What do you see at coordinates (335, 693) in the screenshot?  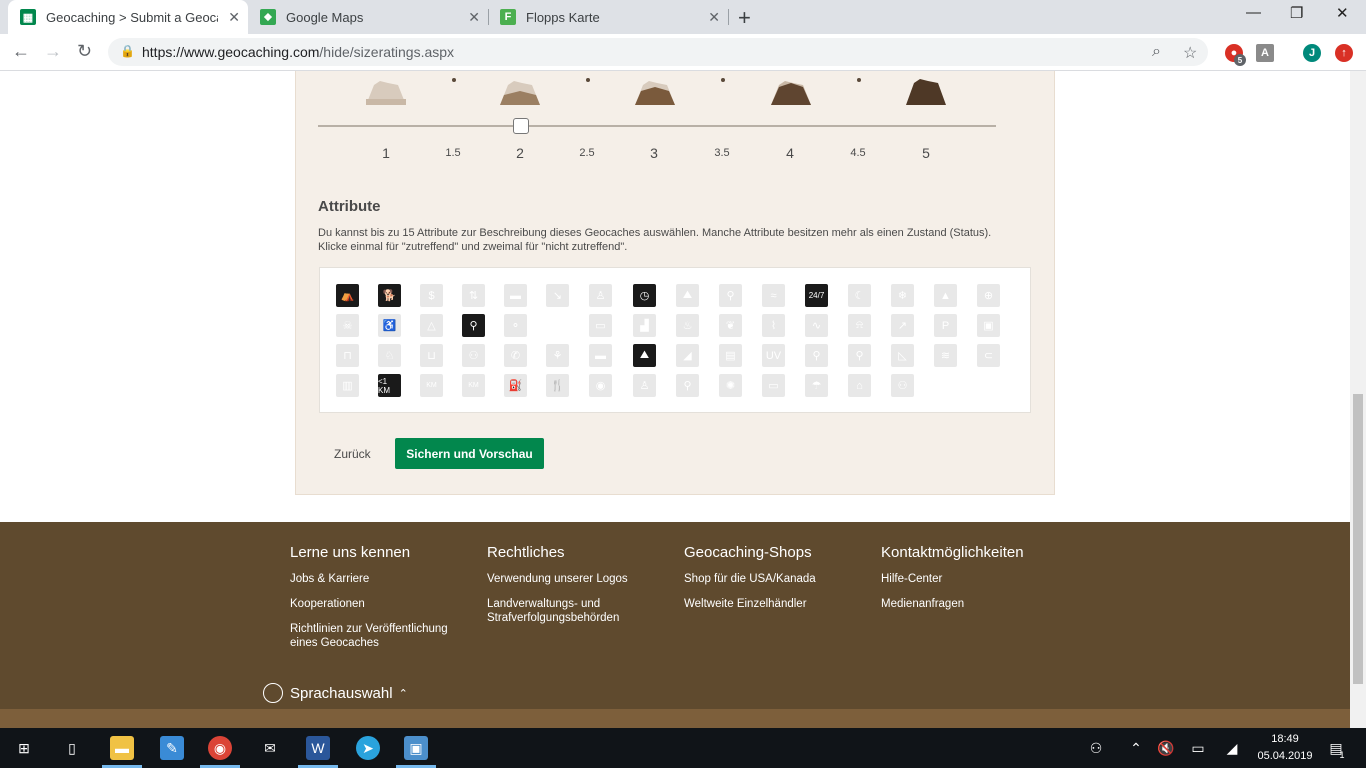 I see `language-selector: Sprachauswahl ⌃` at bounding box center [335, 693].